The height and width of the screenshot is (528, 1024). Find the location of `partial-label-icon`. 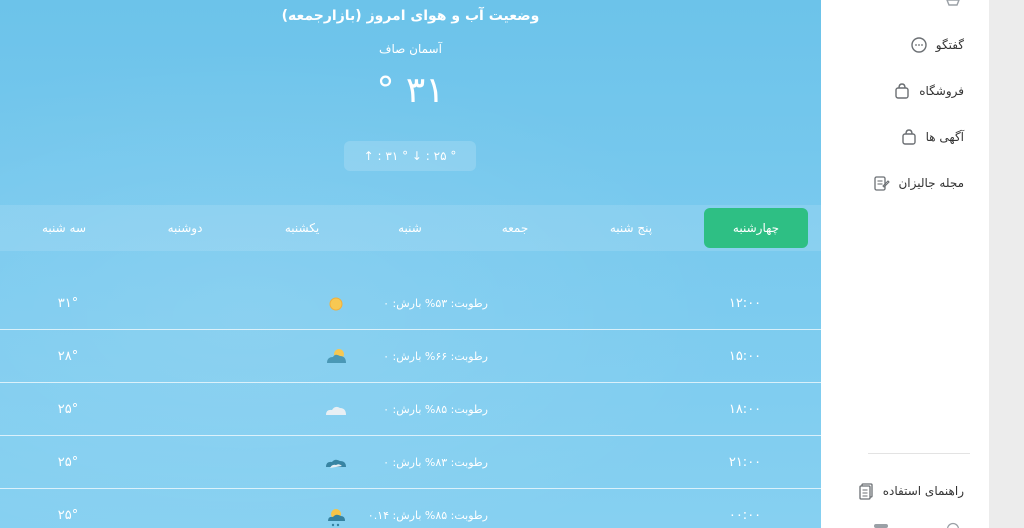

partial-label-icon is located at coordinates (881, 526).